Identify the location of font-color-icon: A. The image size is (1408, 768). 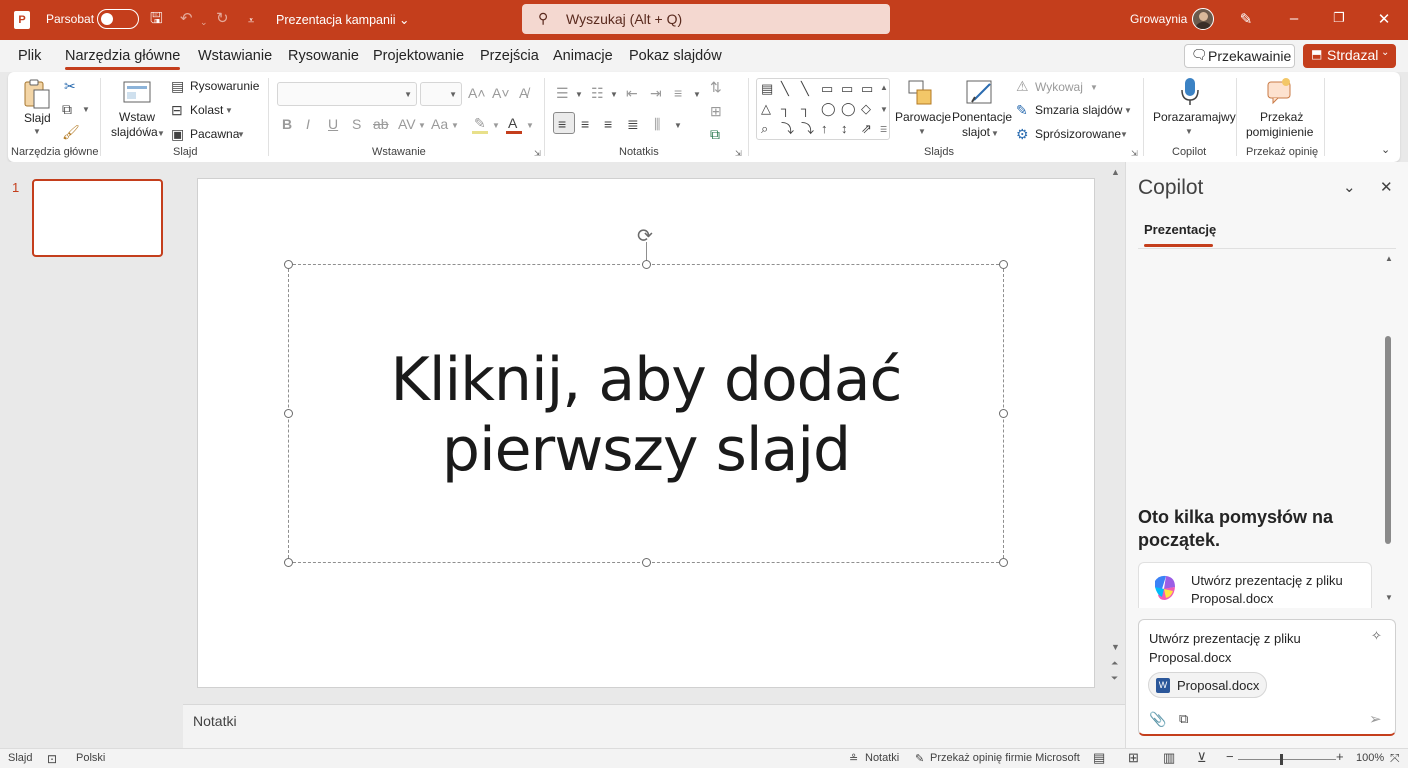
(512, 123).